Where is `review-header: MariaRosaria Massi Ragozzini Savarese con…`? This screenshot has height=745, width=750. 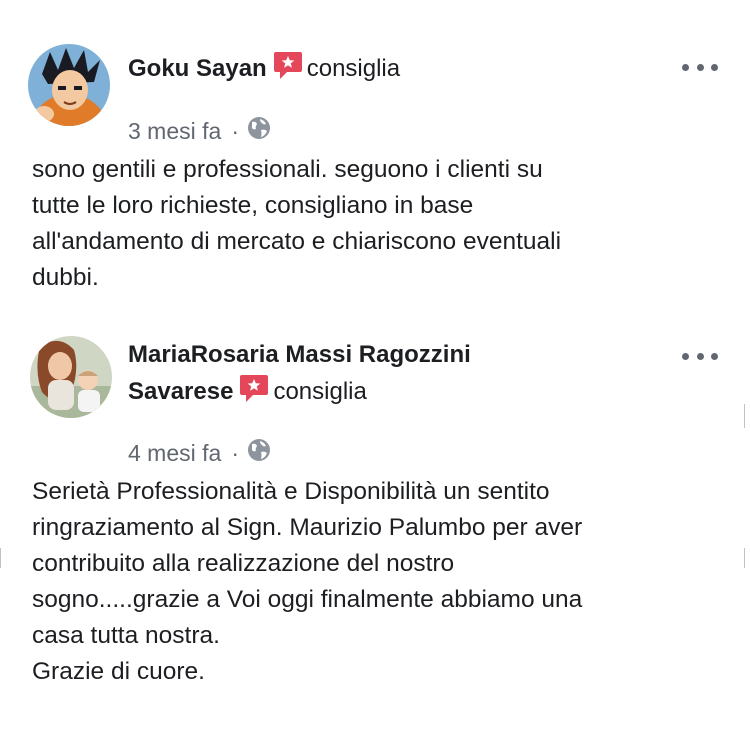
review-header: MariaRosaria Massi Ragozzini Savarese con… is located at coordinates (299, 375).